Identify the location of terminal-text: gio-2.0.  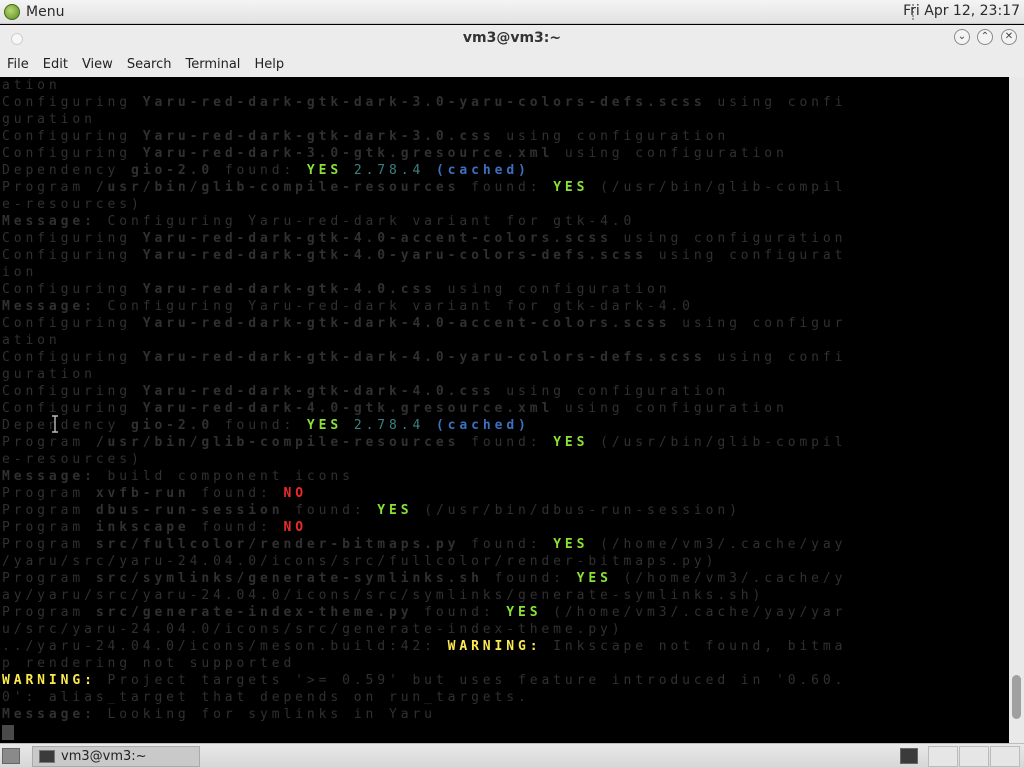
(172, 170).